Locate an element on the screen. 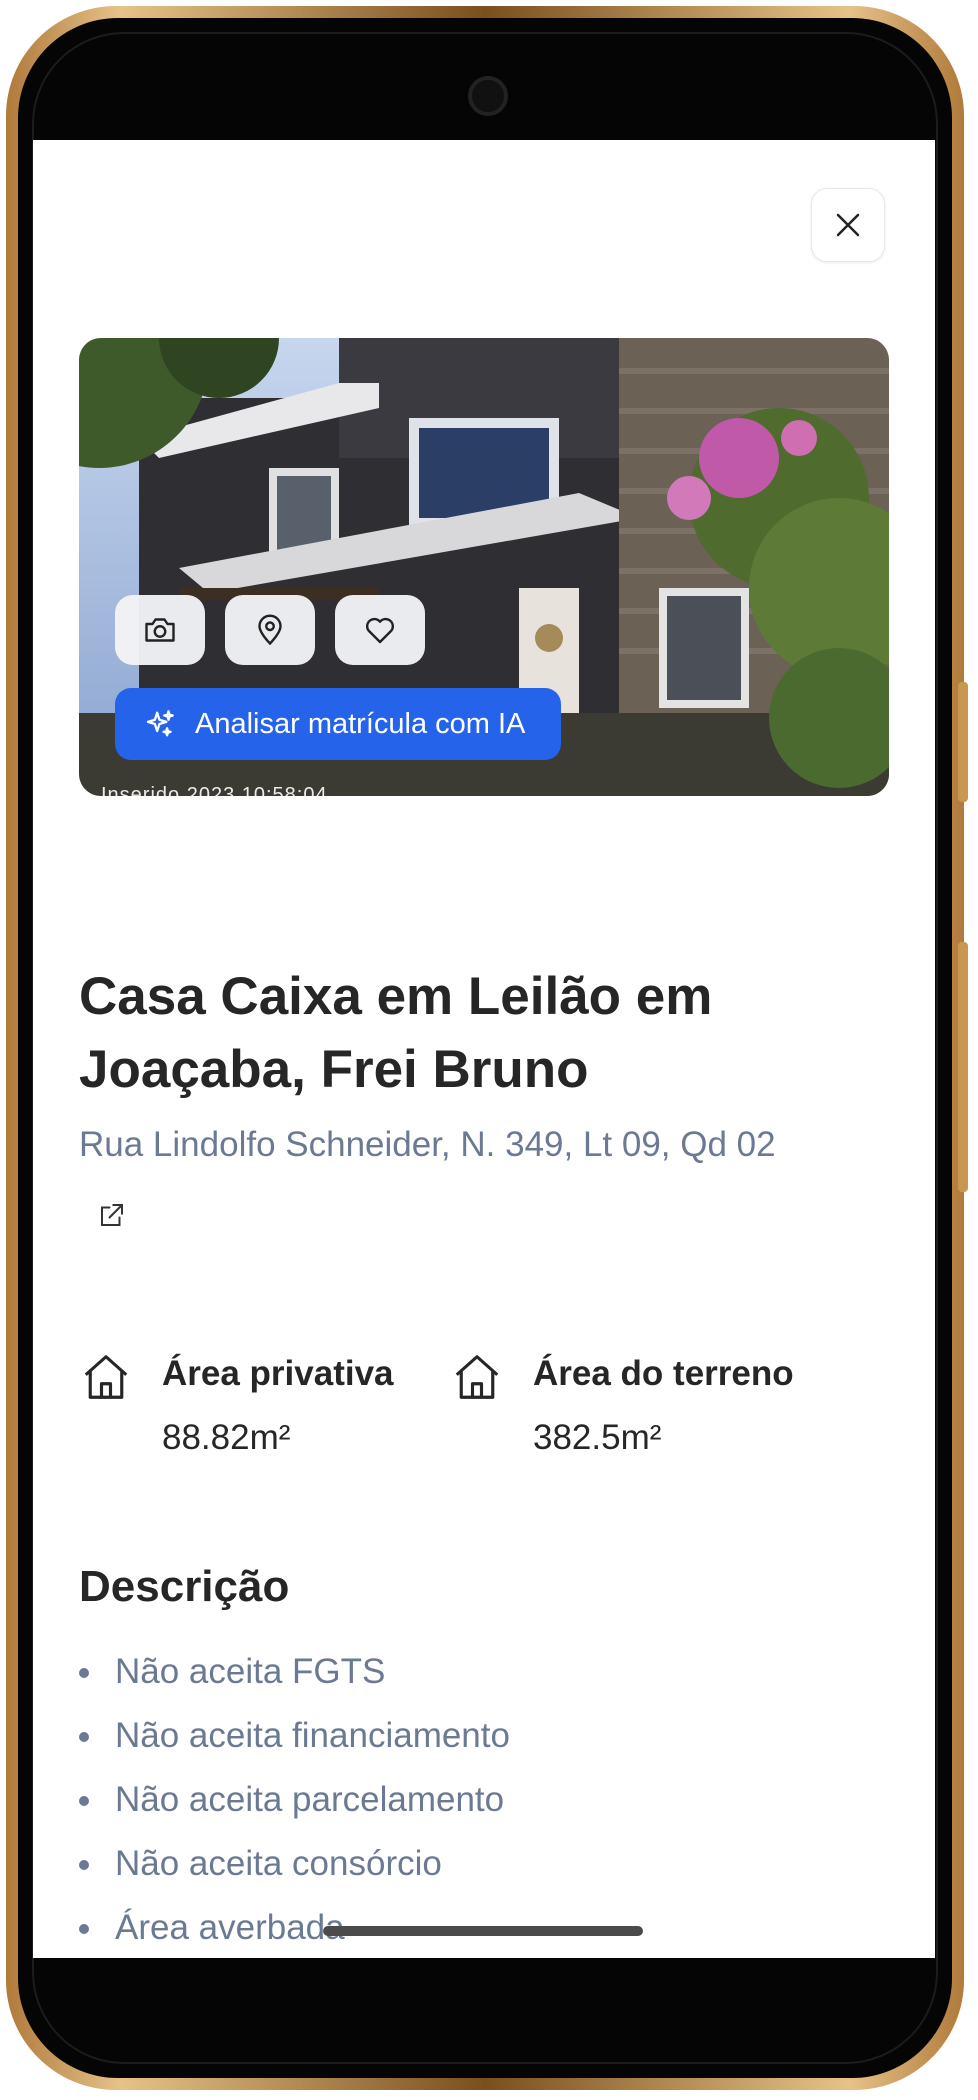 This screenshot has width=978, height=2100. heart-icon is located at coordinates (380, 630).